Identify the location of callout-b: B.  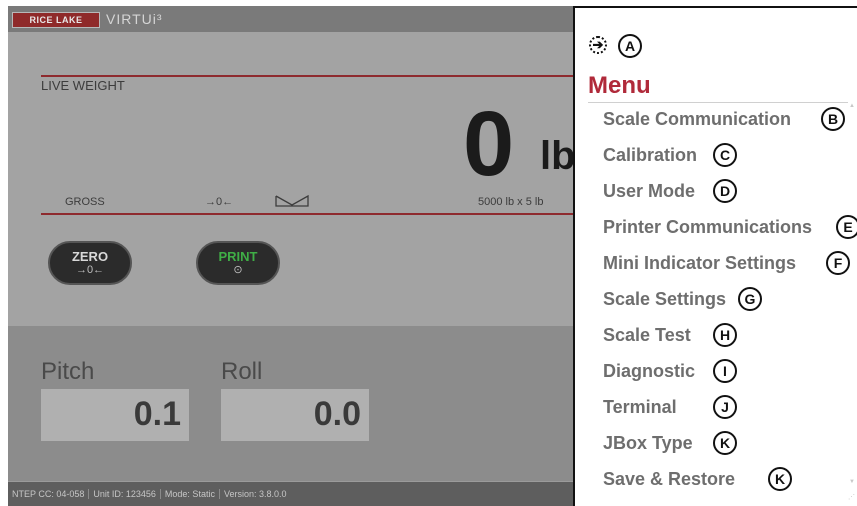
(833, 119).